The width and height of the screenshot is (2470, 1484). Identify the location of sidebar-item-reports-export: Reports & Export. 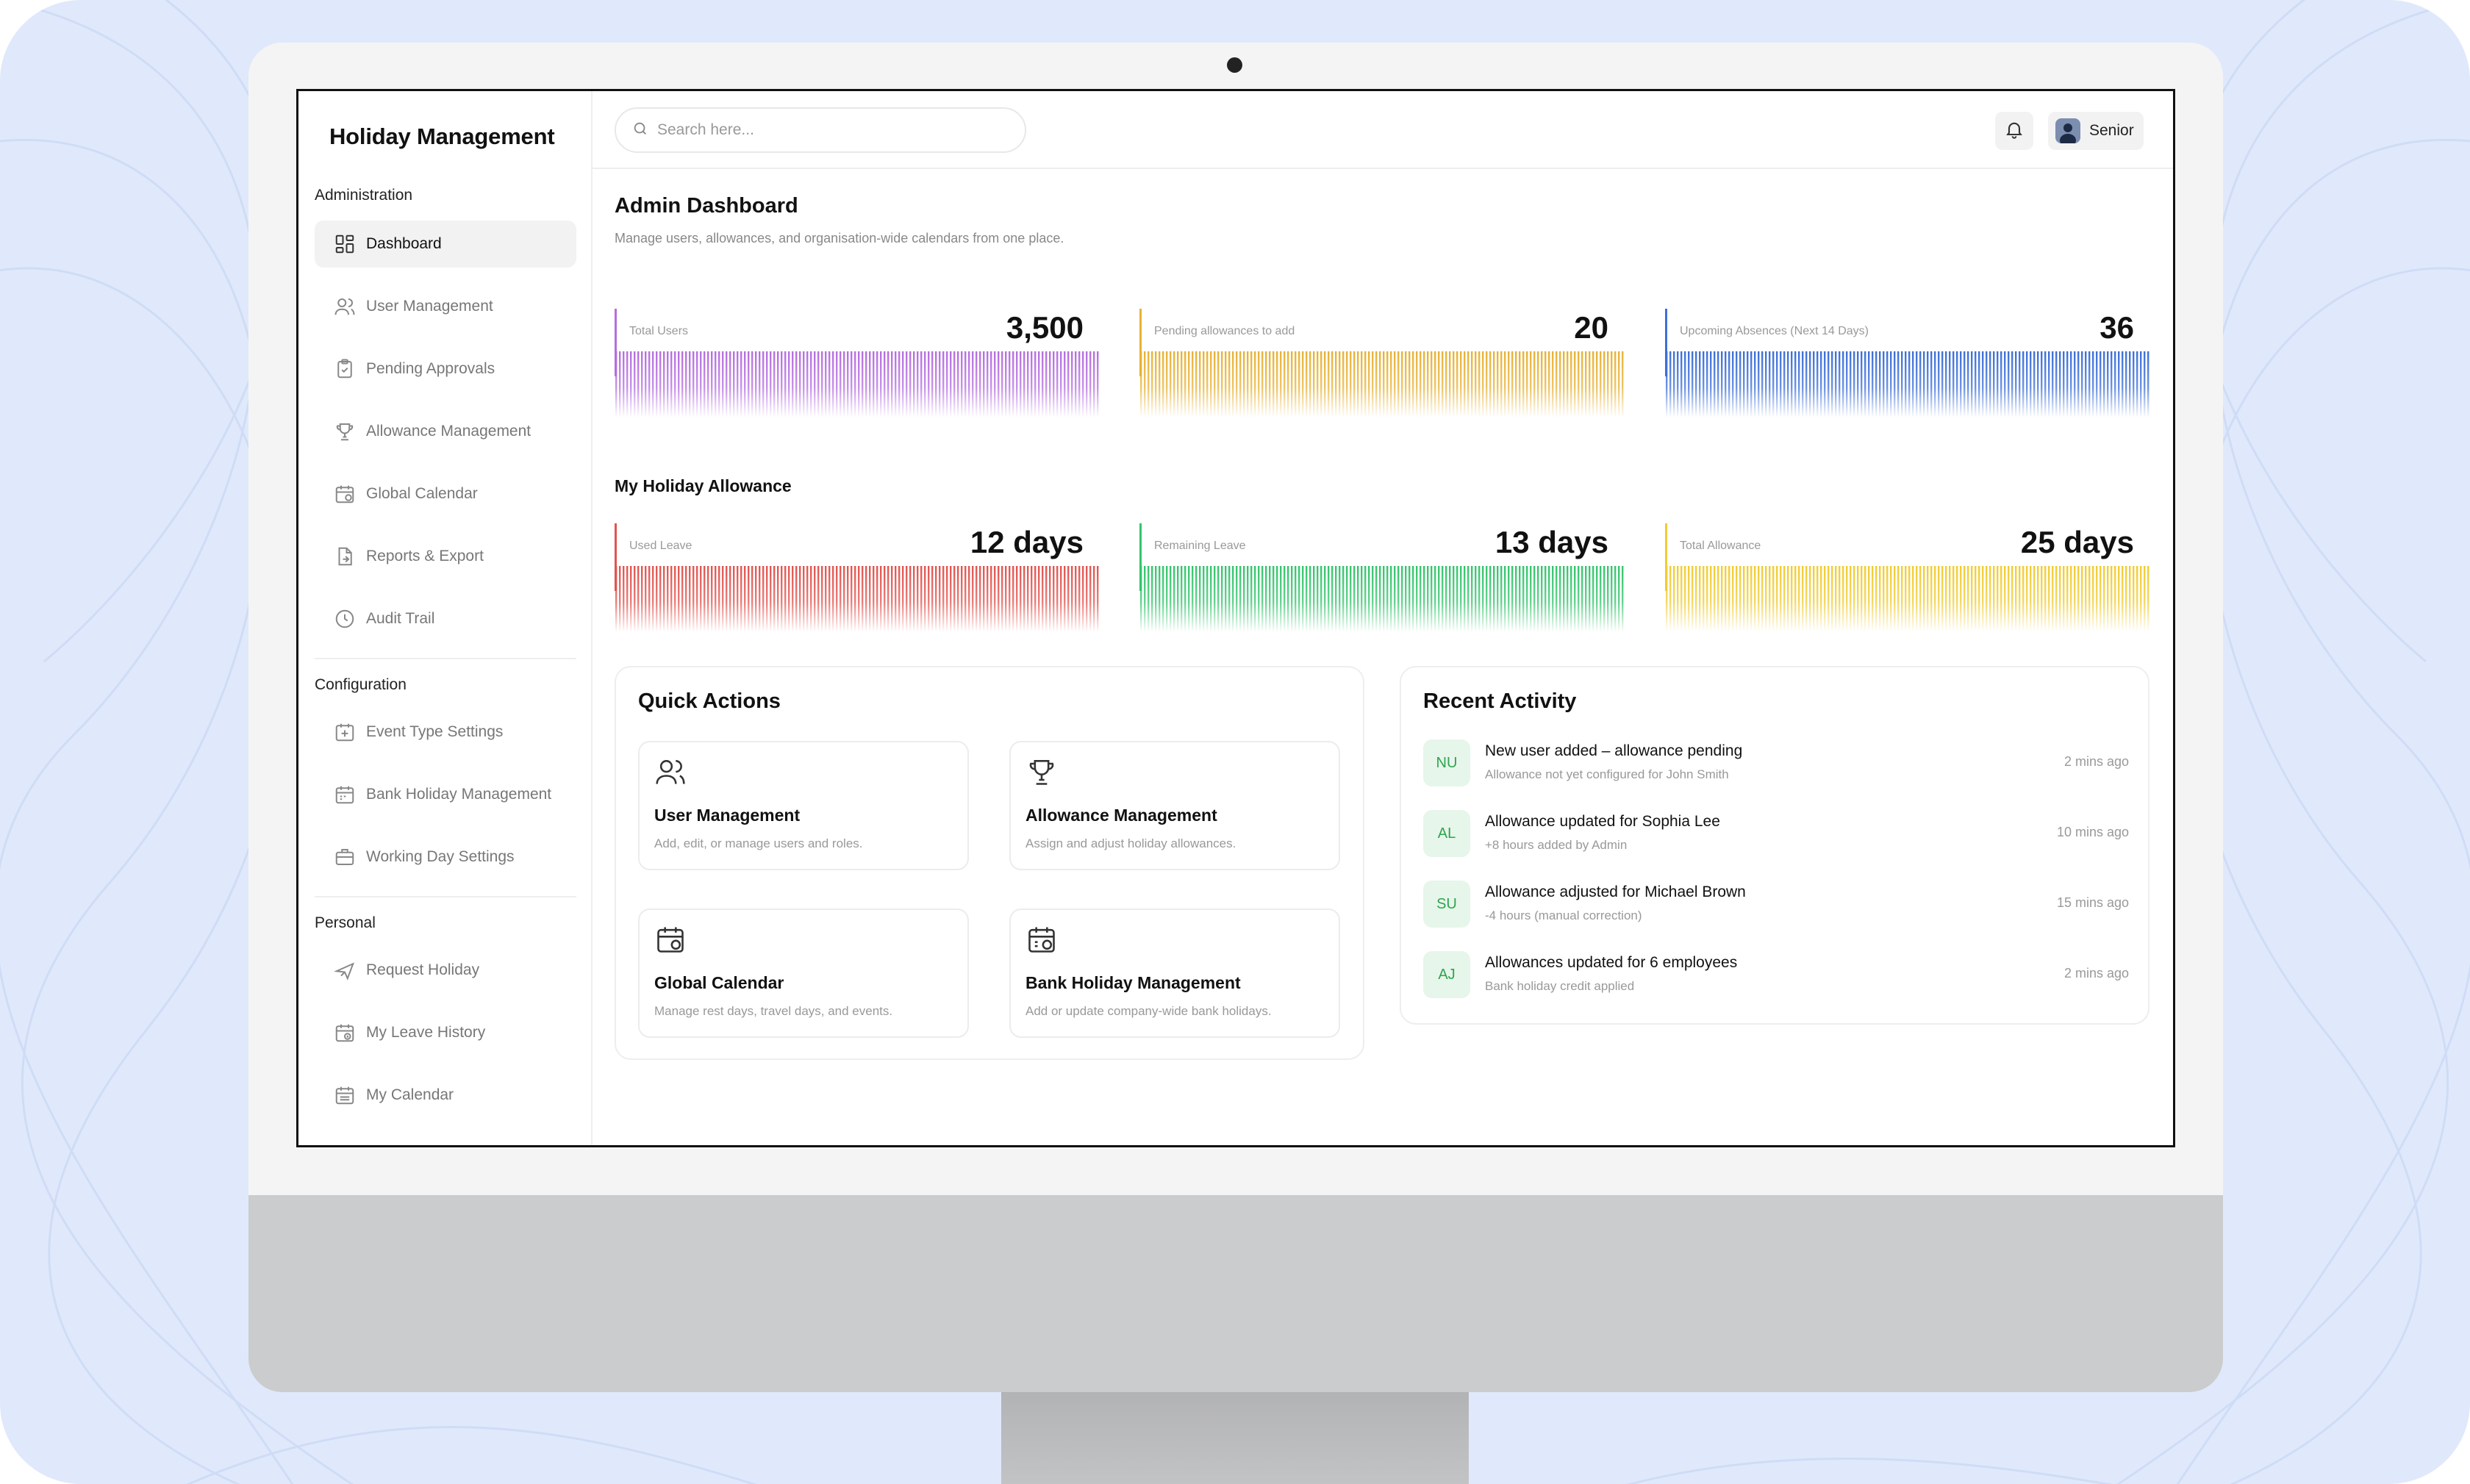
(445, 556).